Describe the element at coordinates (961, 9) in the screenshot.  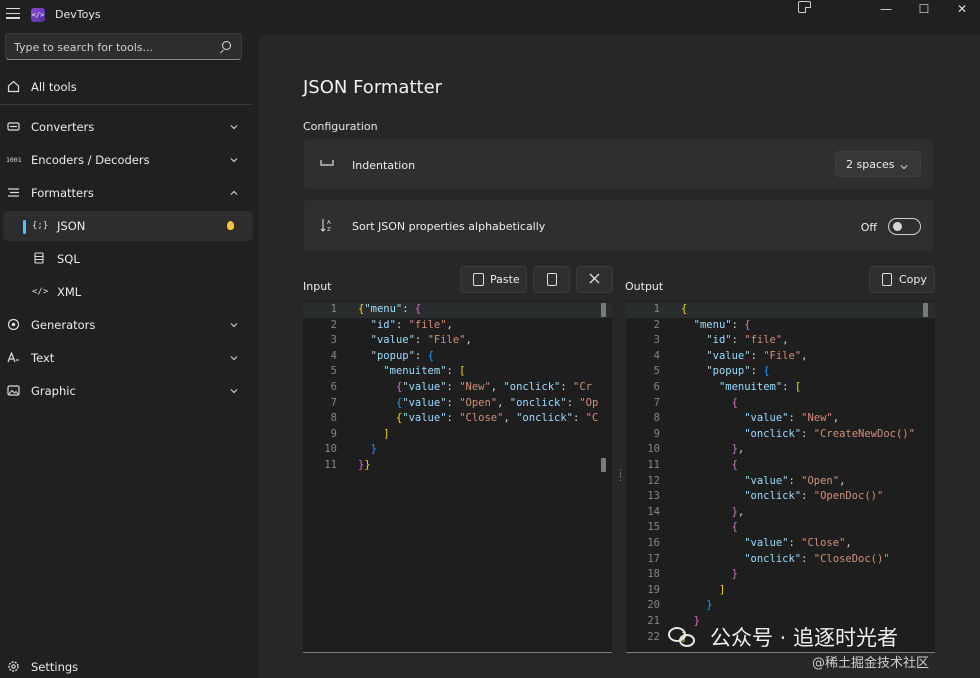
I see `close-window-button: ✕` at that location.